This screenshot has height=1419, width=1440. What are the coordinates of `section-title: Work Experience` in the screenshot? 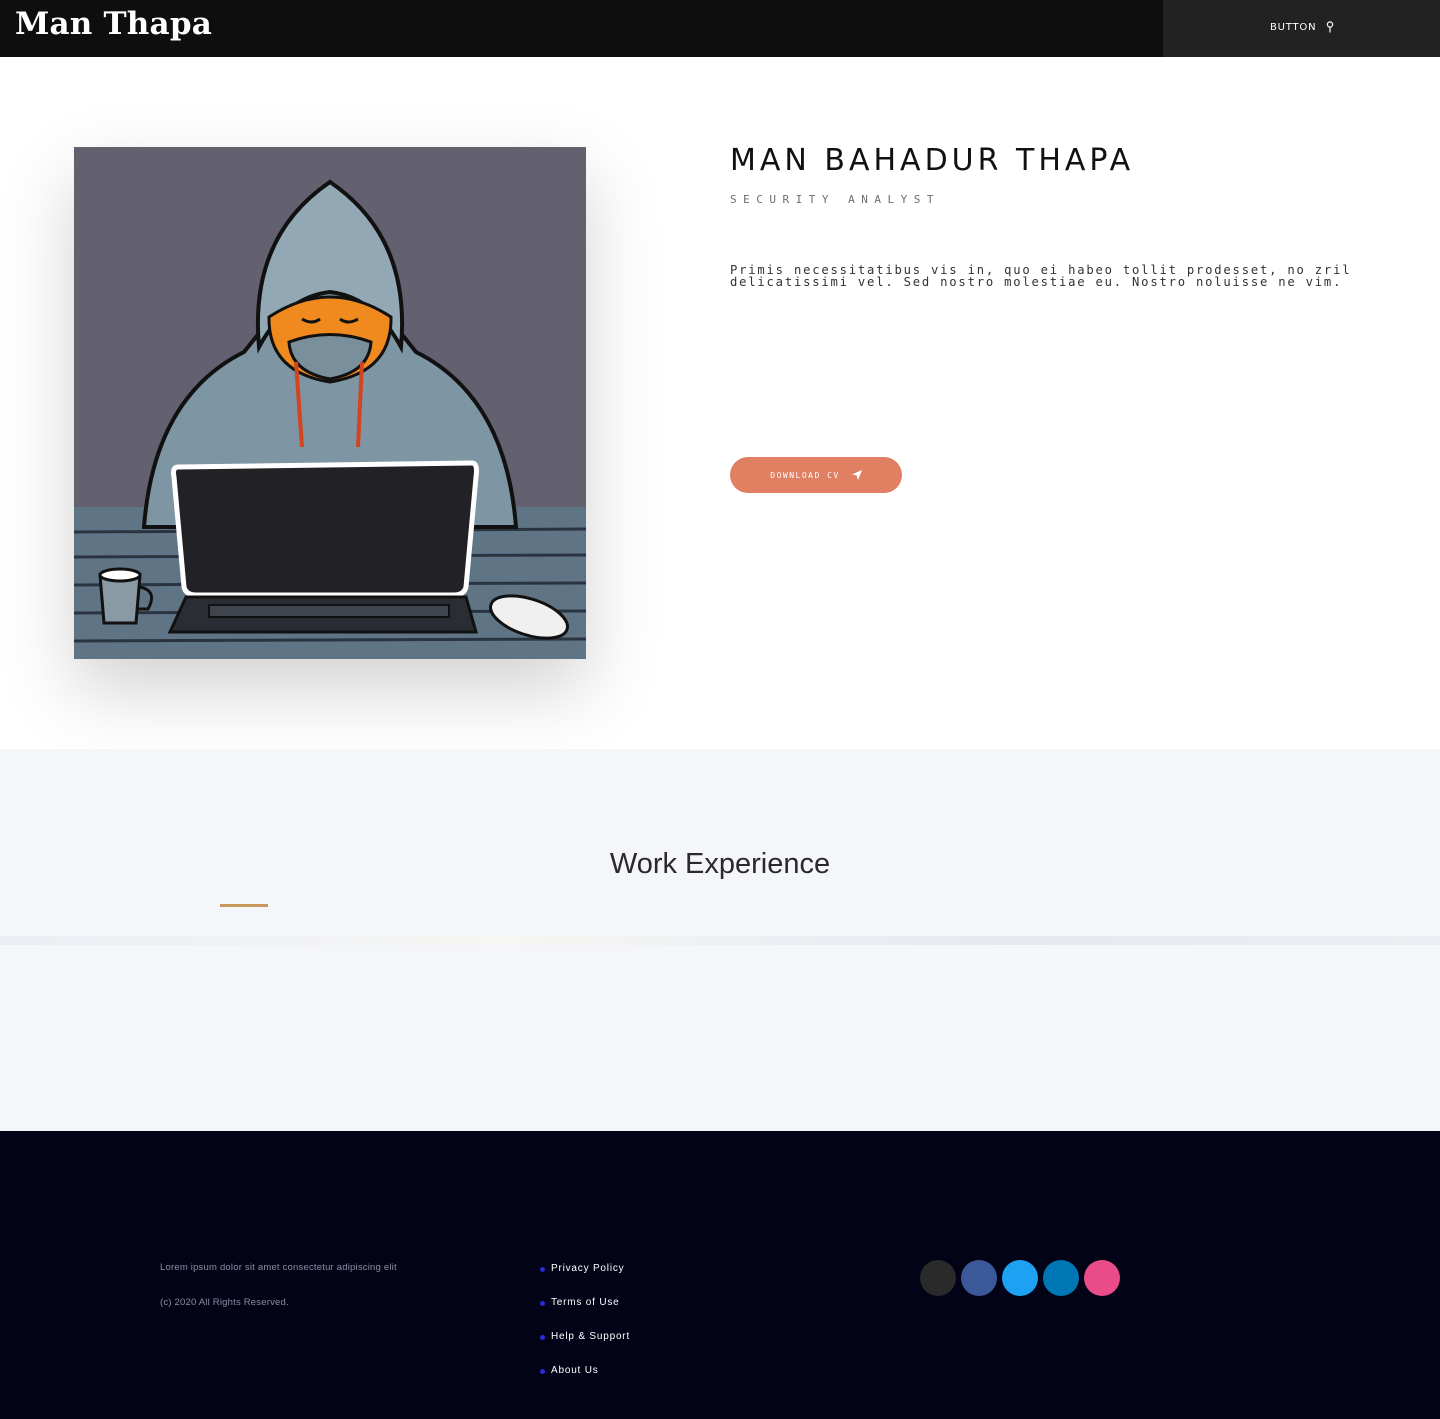 It's located at (720, 864).